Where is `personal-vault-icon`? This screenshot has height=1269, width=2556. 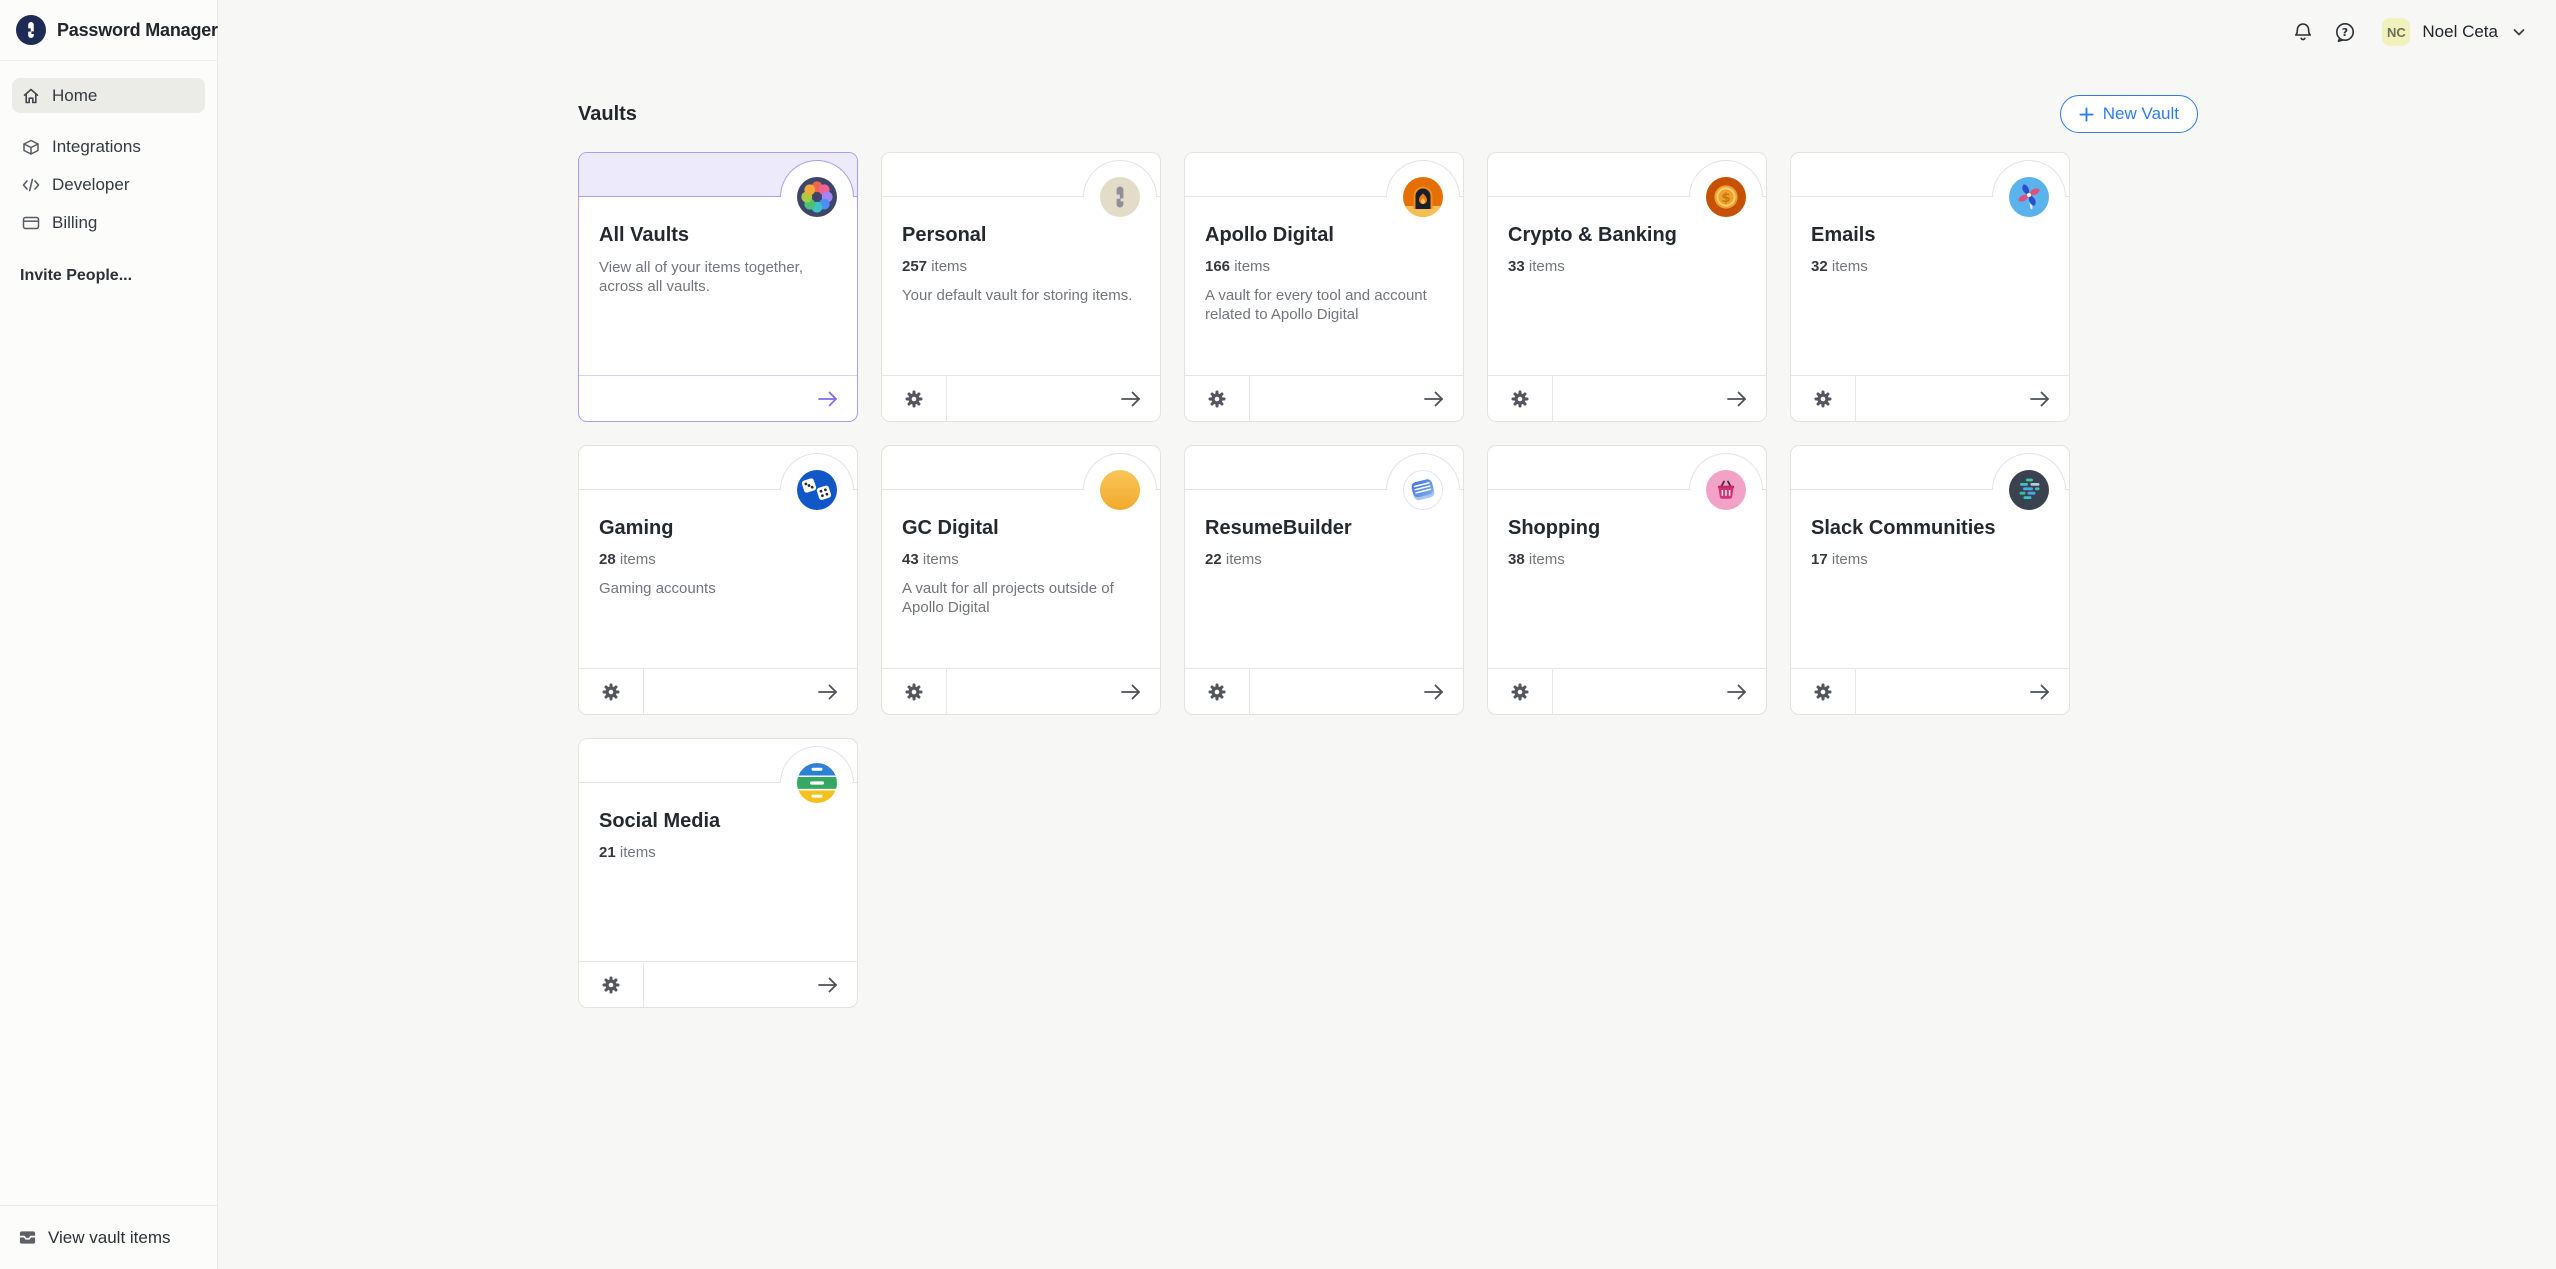 personal-vault-icon is located at coordinates (1120, 197).